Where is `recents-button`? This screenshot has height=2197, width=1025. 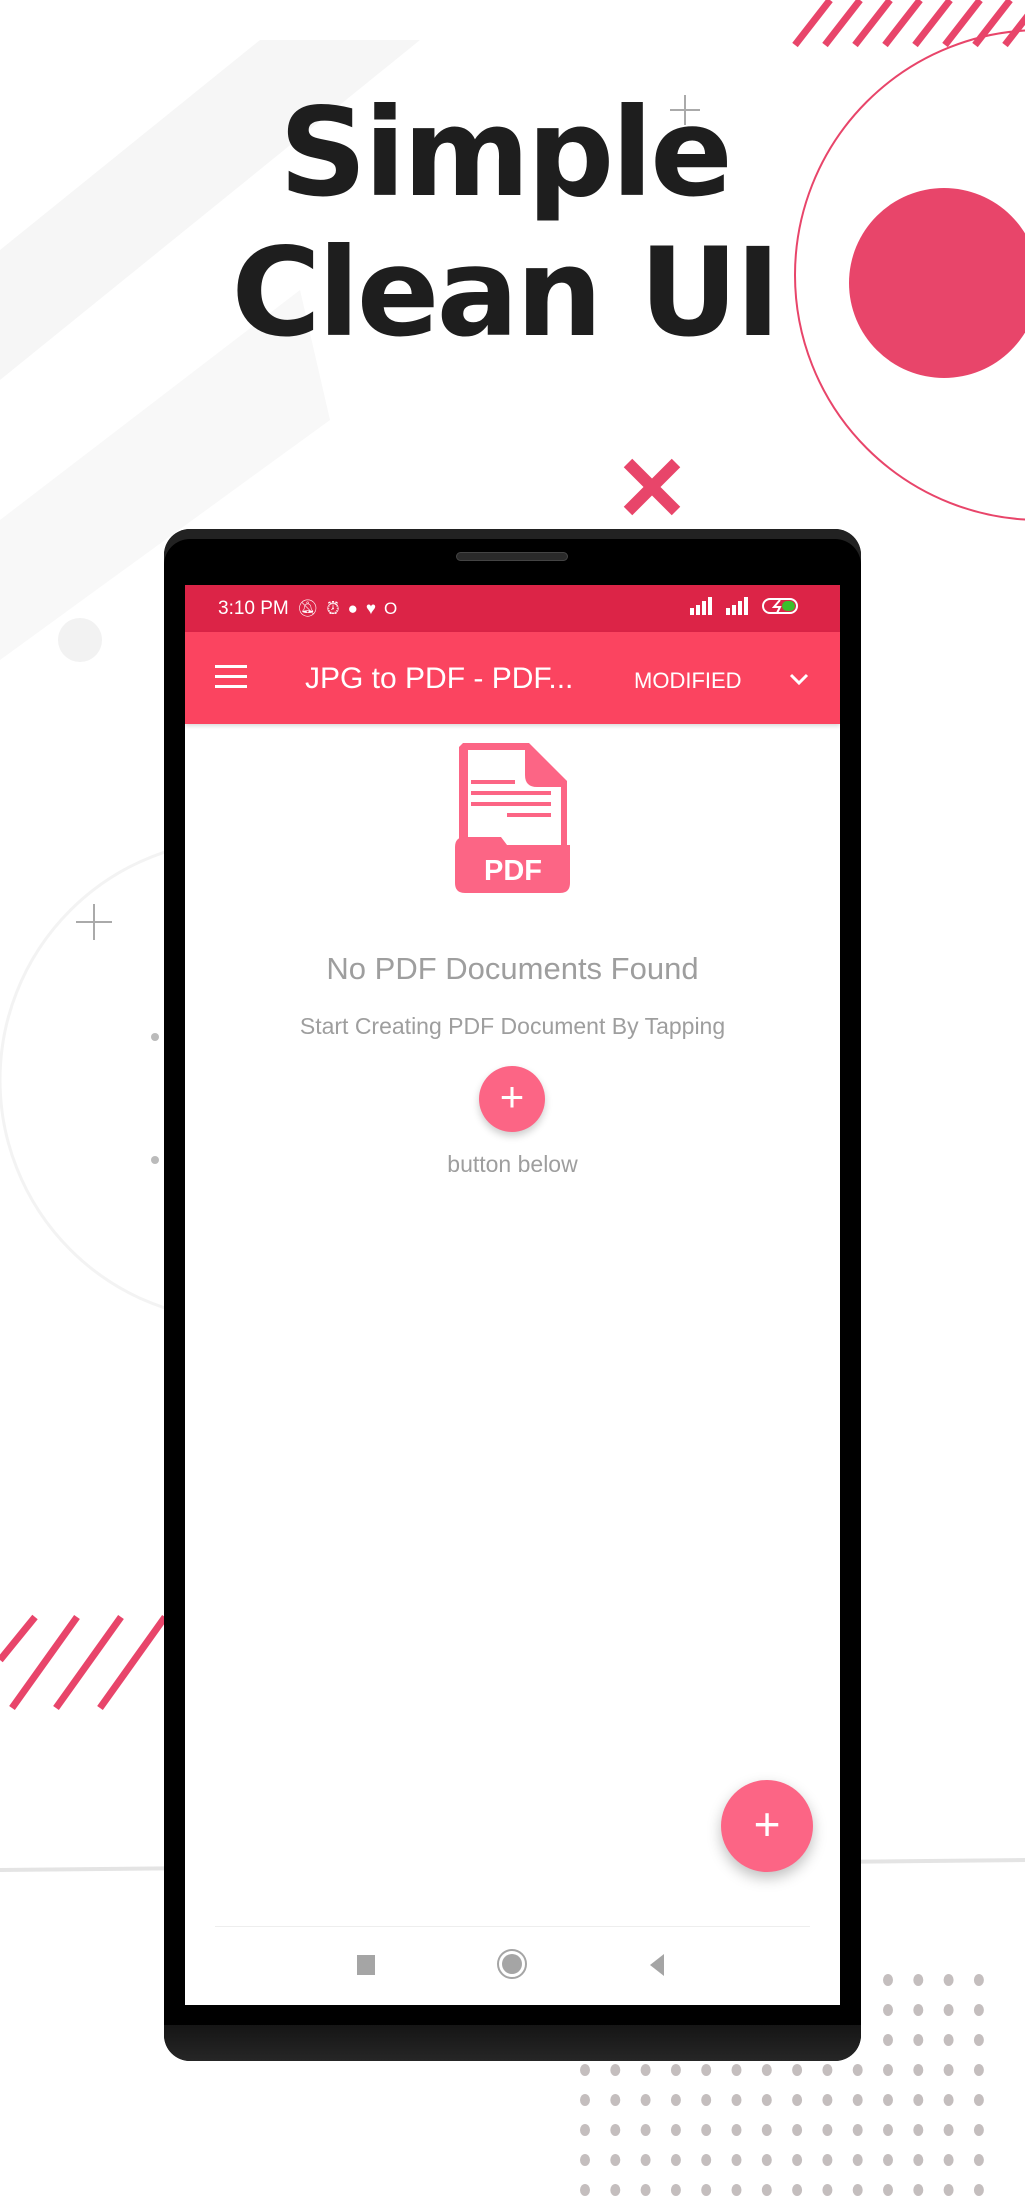
recents-button is located at coordinates (366, 1965).